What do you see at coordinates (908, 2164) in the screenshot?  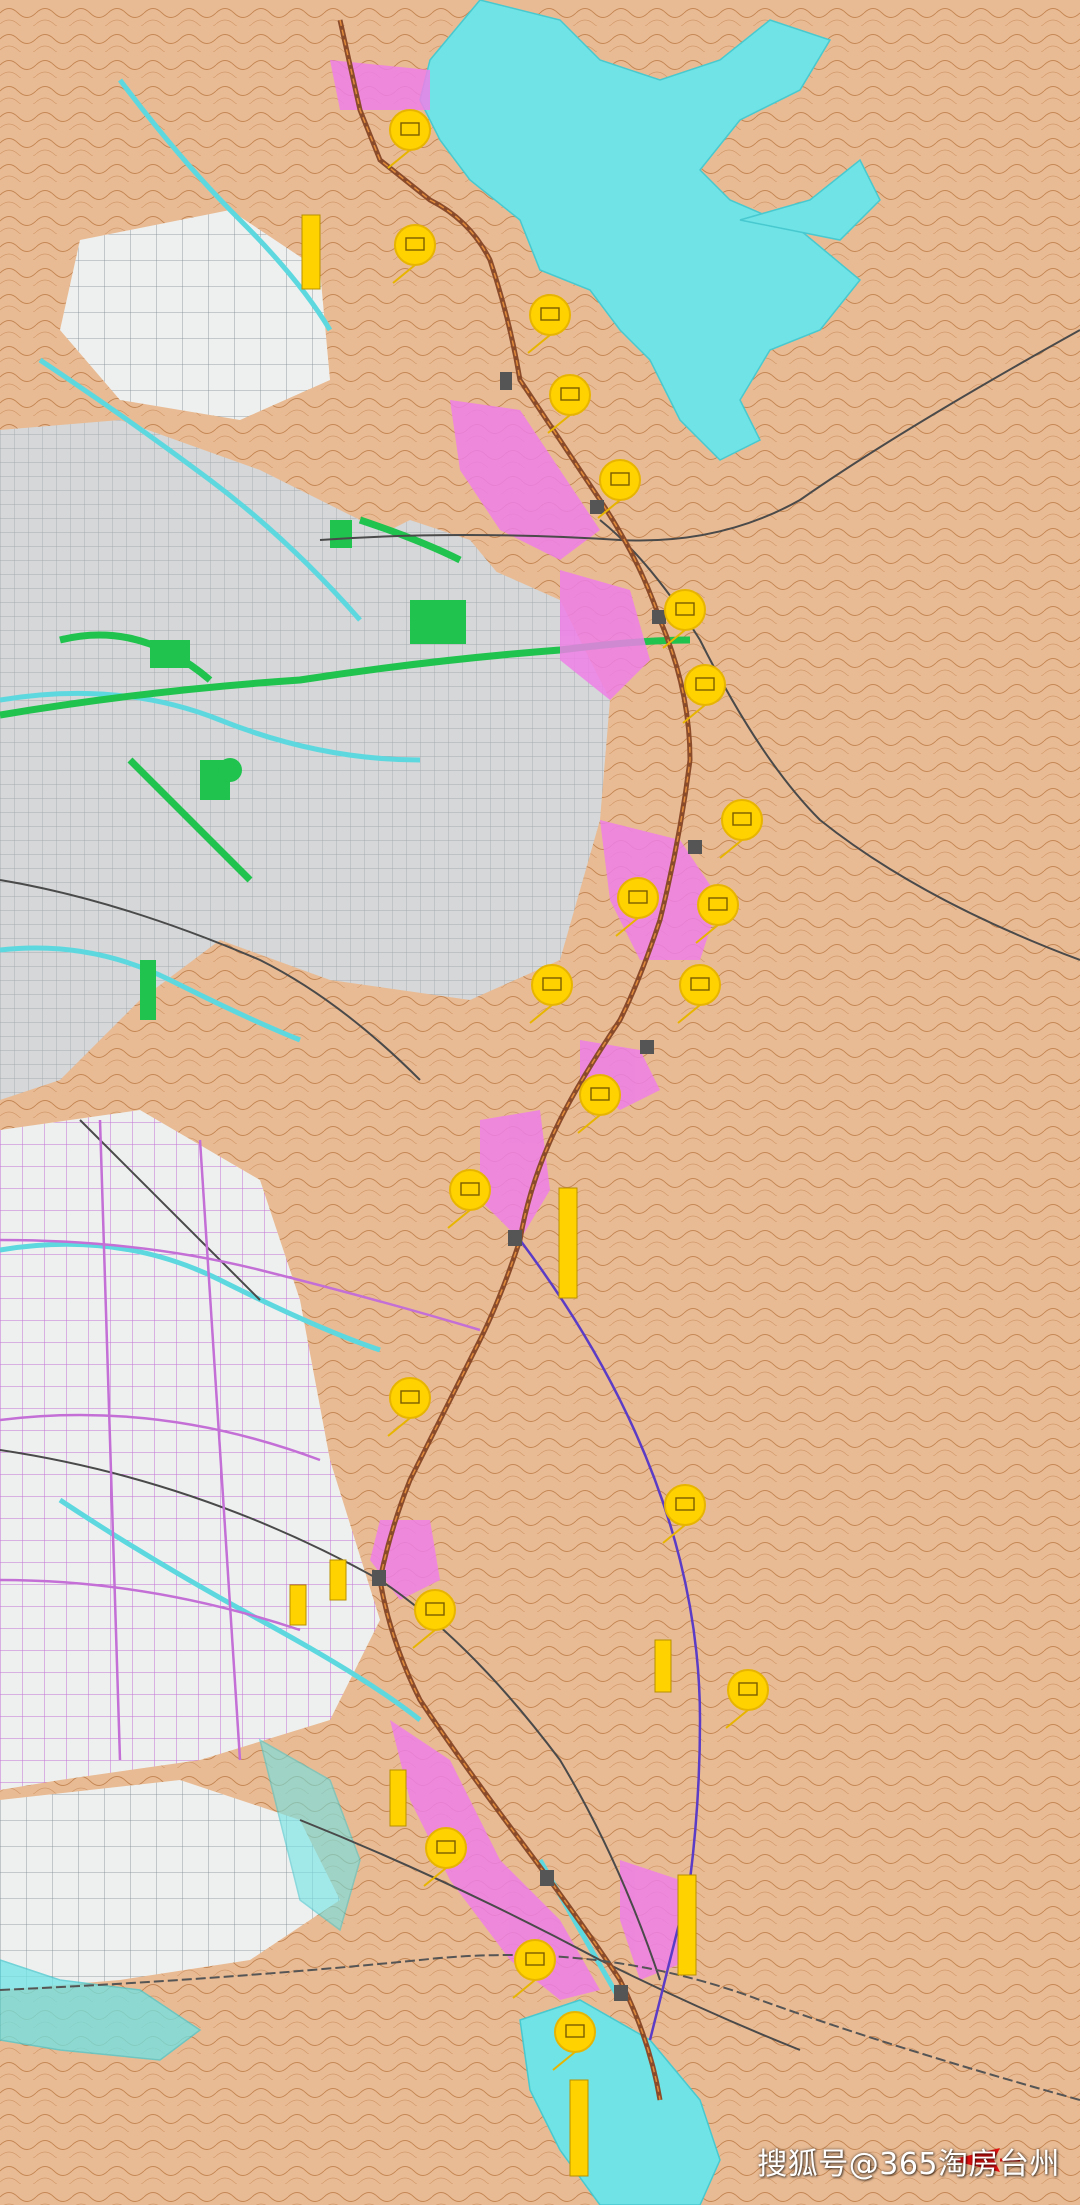 I see `watermark-text: 搜狐号@365淘房台州` at bounding box center [908, 2164].